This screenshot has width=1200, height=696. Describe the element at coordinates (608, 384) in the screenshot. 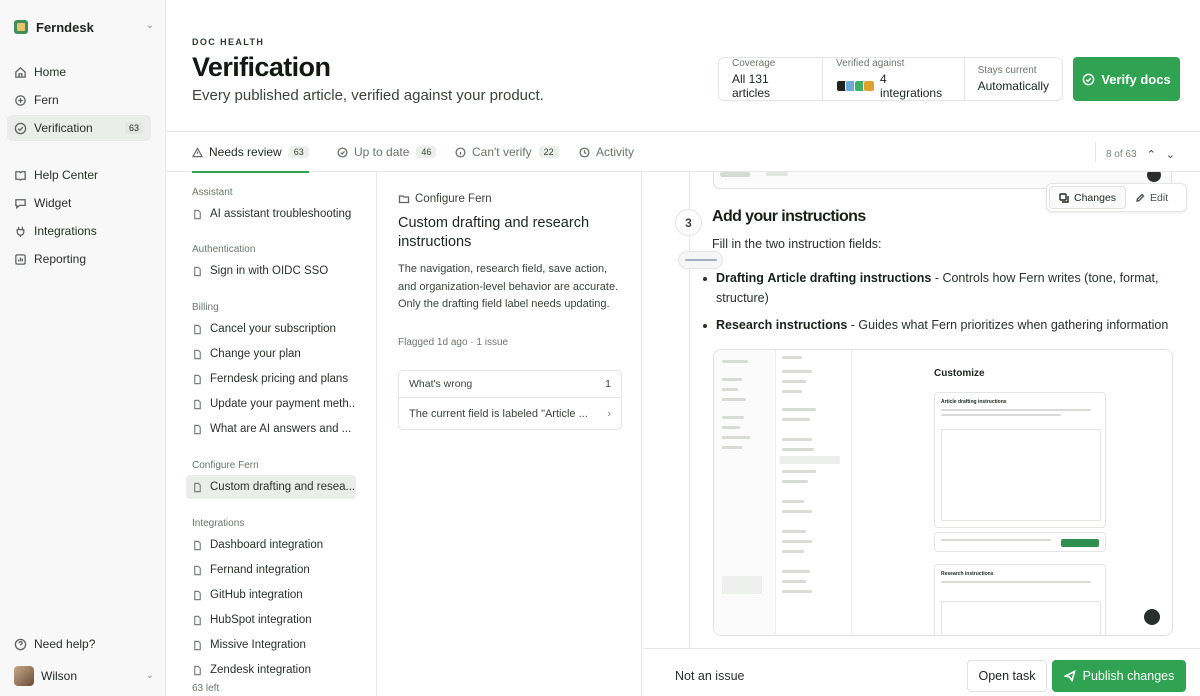

I see `issue-count: 1` at that location.